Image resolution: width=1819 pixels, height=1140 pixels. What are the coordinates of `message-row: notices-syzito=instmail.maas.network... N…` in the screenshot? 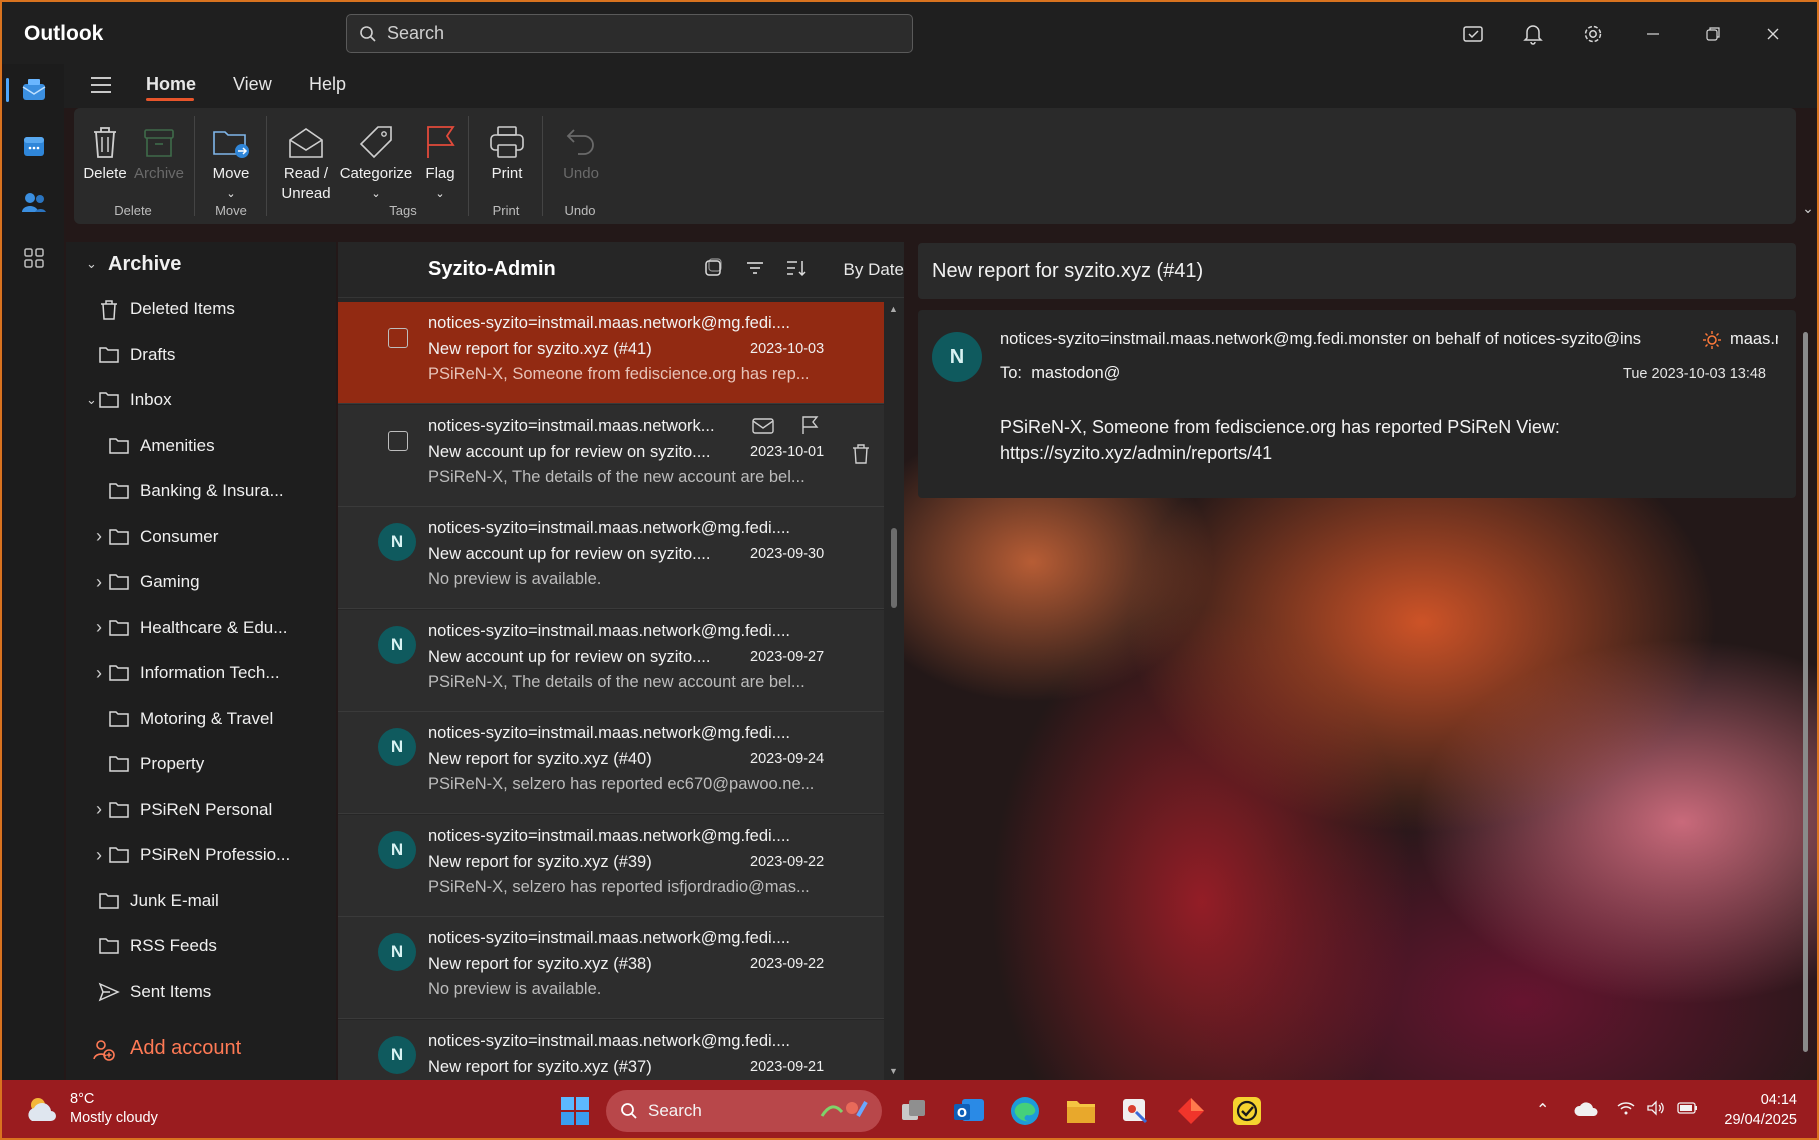 It's located at (611, 455).